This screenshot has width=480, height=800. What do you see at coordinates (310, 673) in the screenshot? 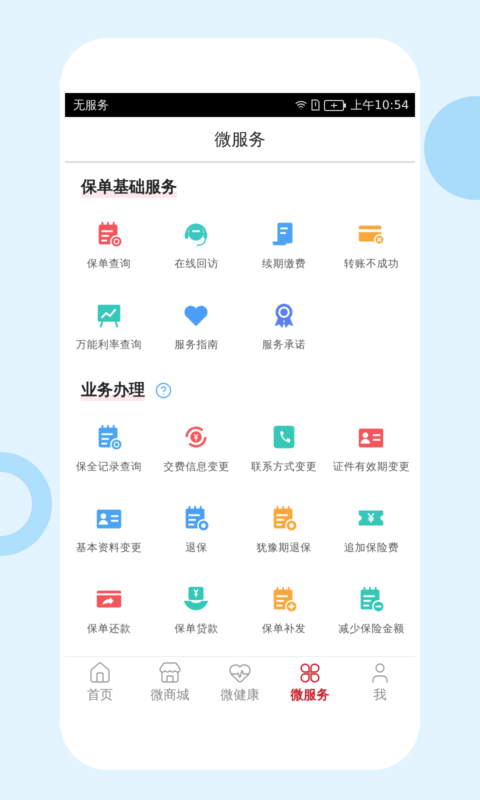
I see `four-petal-icon` at bounding box center [310, 673].